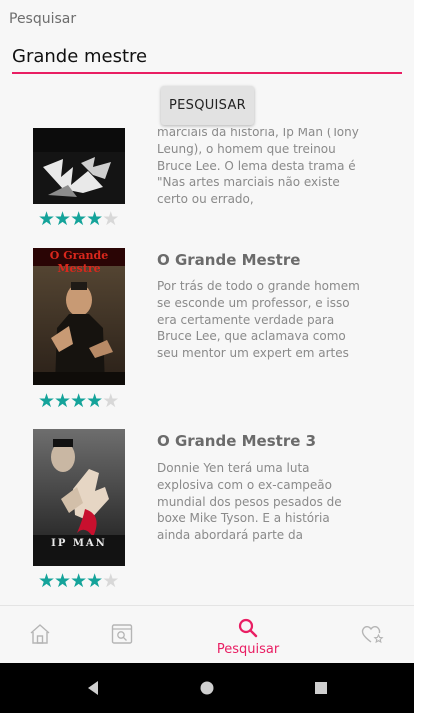 This screenshot has width=421, height=713. What do you see at coordinates (207, 105) in the screenshot?
I see `search-button: PESQUISAR` at bounding box center [207, 105].